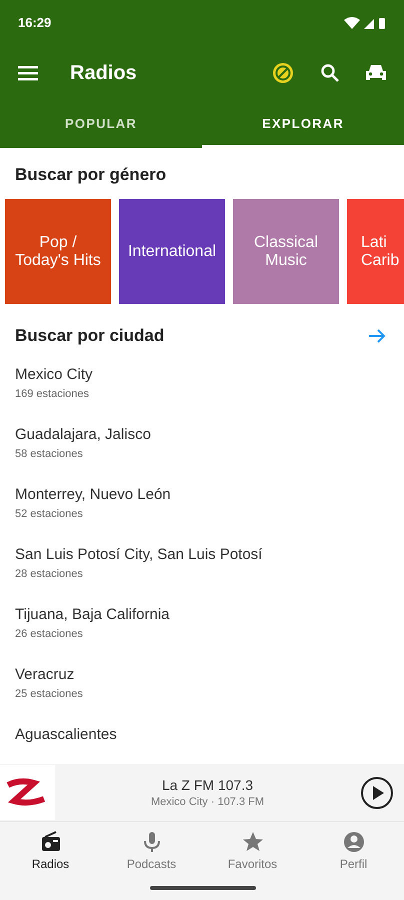  What do you see at coordinates (49, 574) in the screenshot?
I see `station-count: 28 estaciones` at bounding box center [49, 574].